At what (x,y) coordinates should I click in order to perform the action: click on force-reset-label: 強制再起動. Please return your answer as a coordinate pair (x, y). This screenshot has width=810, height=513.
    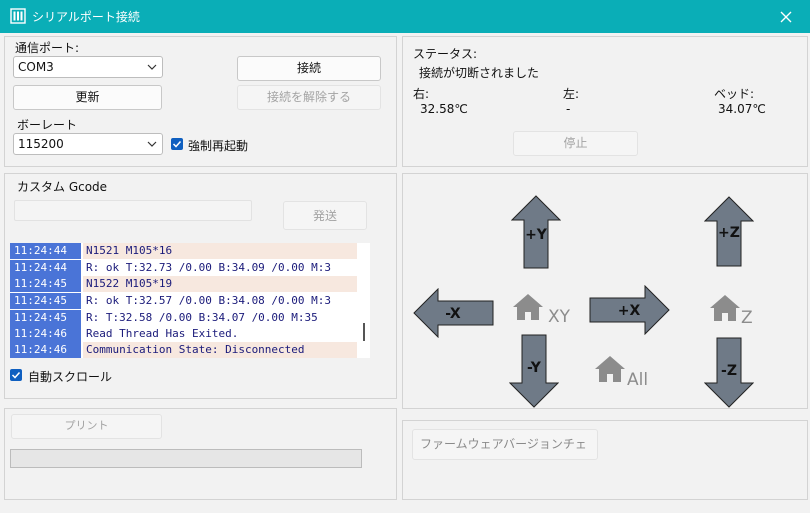
    Looking at the image, I should click on (218, 146).